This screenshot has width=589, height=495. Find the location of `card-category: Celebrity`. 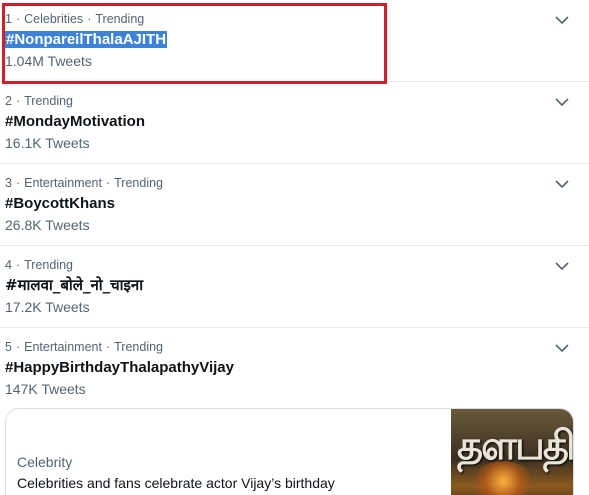

card-category: Celebrity is located at coordinates (45, 462).